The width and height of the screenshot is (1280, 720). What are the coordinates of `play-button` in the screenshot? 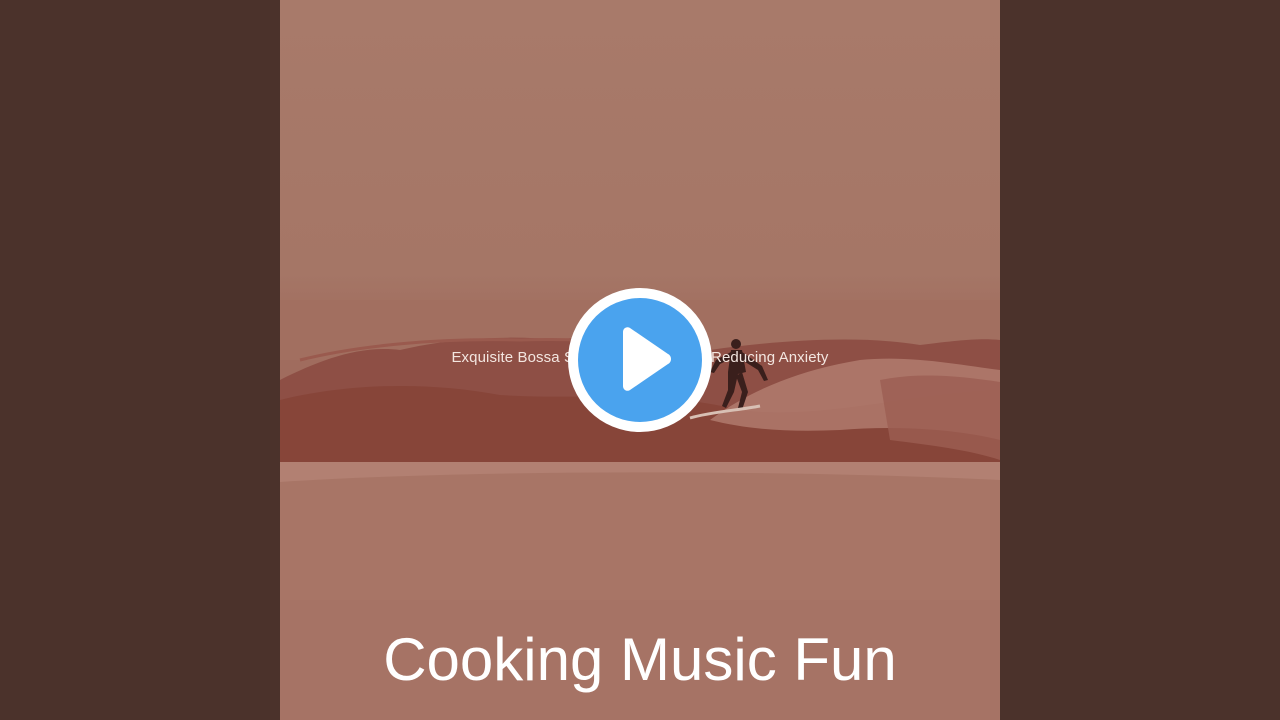 It's located at (640, 360).